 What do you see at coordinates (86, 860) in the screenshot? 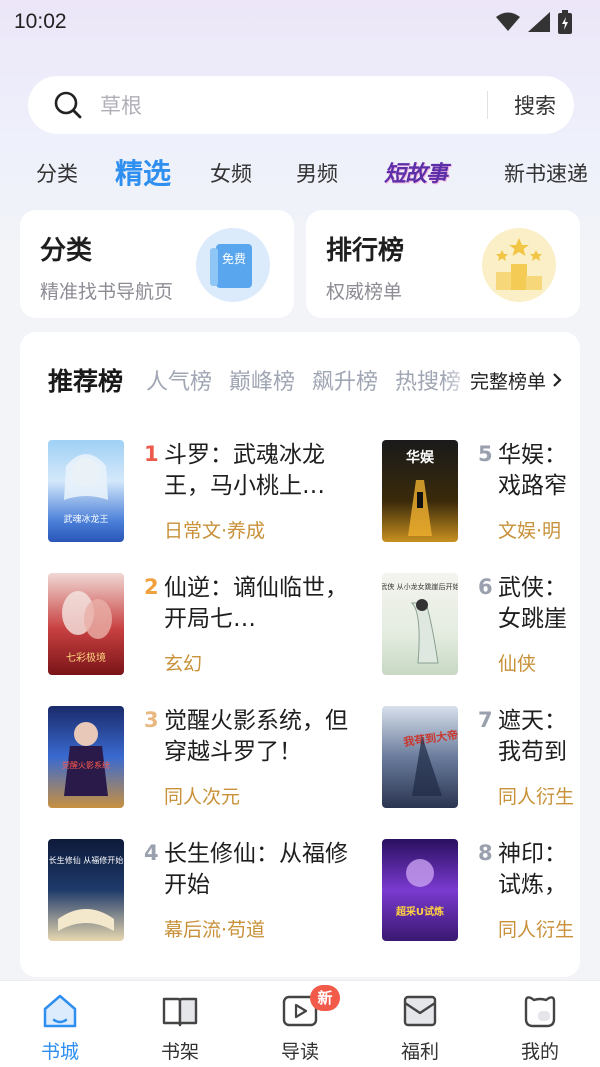
I see `svg-text: 长生修仙 从福修开始` at bounding box center [86, 860].